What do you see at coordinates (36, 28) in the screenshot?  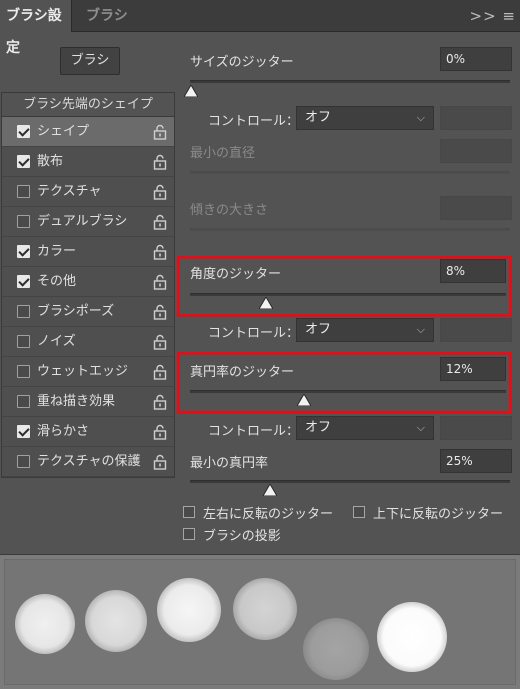 I see `tab-brush-settings: ブラシ設定` at bounding box center [36, 28].